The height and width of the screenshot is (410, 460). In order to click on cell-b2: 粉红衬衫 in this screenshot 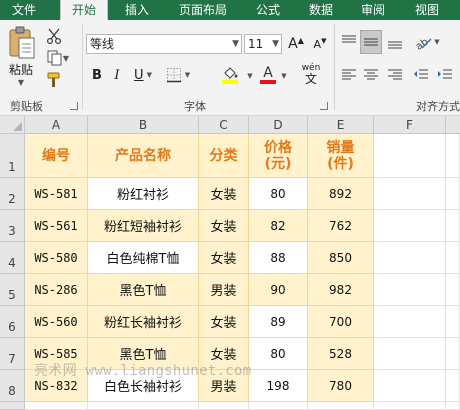, I will do `click(143, 194)`.